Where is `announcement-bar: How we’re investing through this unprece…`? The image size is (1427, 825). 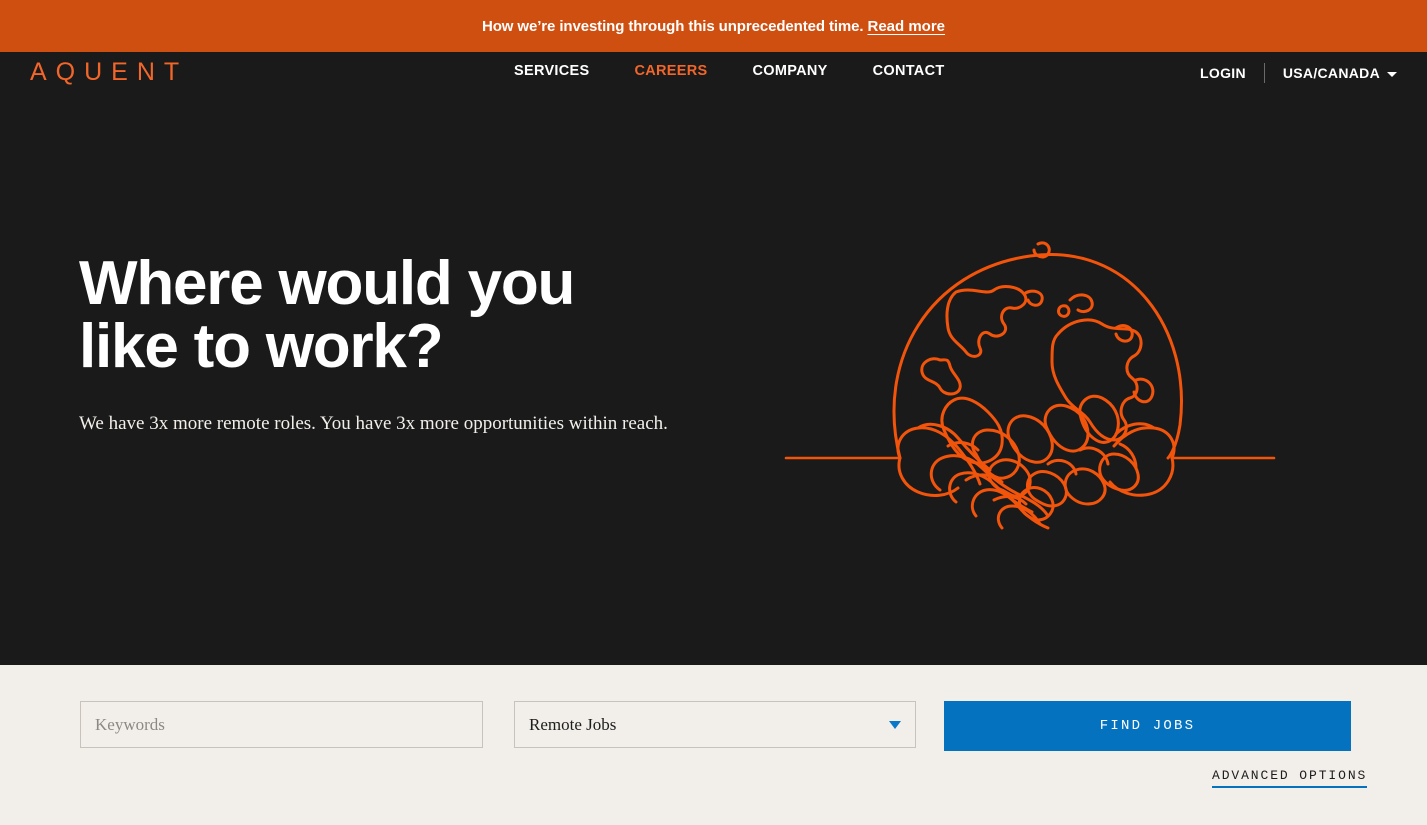 announcement-bar: How we’re investing through this unprece… is located at coordinates (713, 26).